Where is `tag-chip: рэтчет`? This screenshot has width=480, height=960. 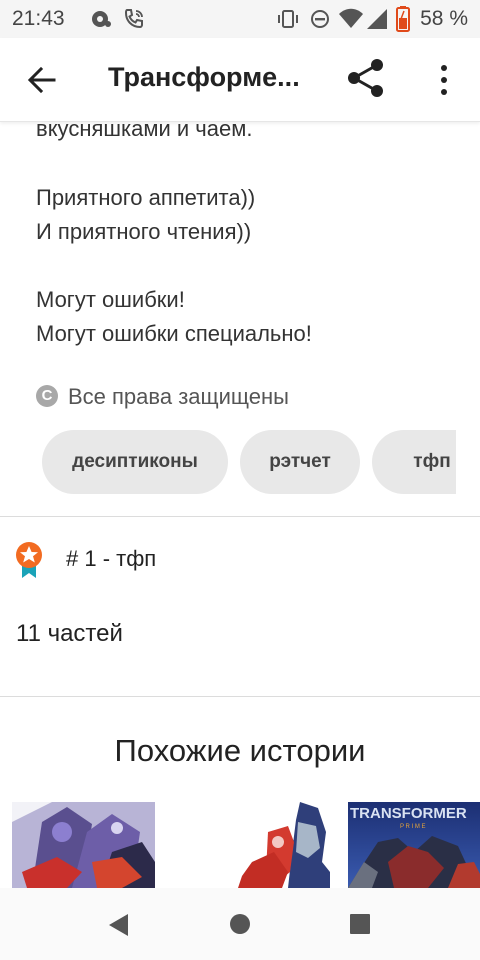
tag-chip: рэтчет is located at coordinates (300, 462).